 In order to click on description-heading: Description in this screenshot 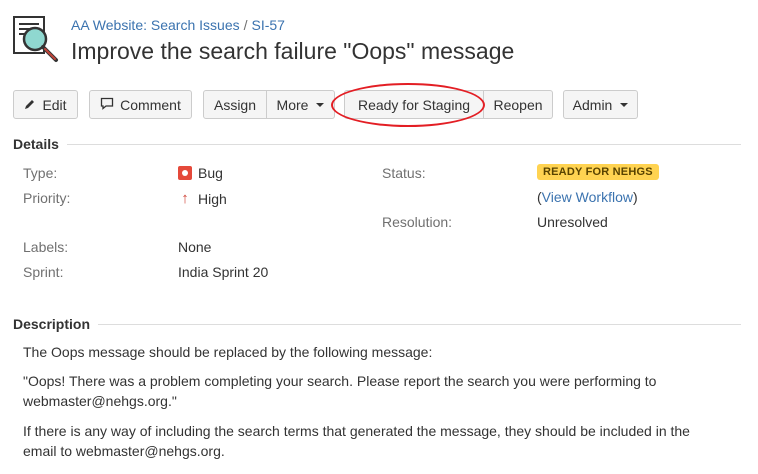, I will do `click(377, 324)`.